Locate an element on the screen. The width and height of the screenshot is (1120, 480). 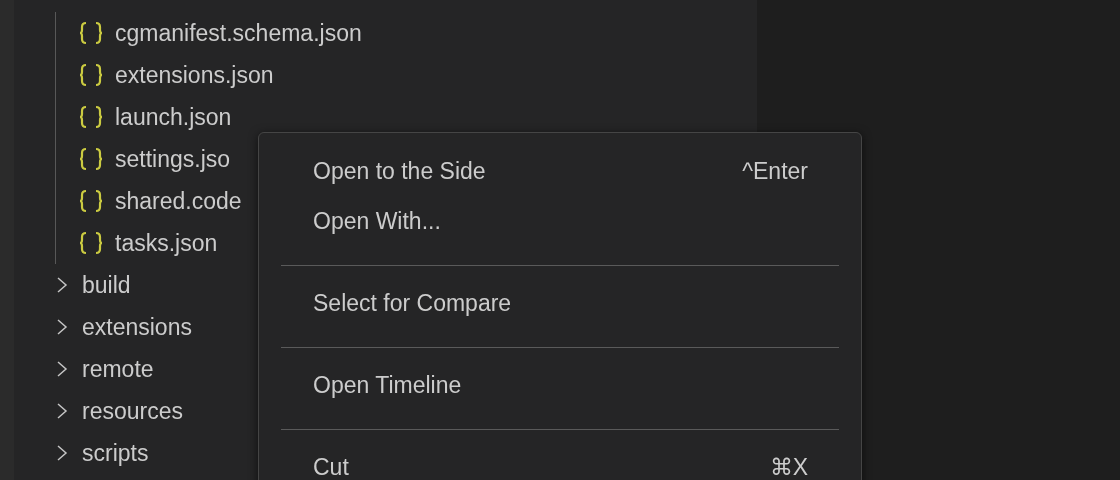
shortcut-label: ⌘X is located at coordinates (788, 466).